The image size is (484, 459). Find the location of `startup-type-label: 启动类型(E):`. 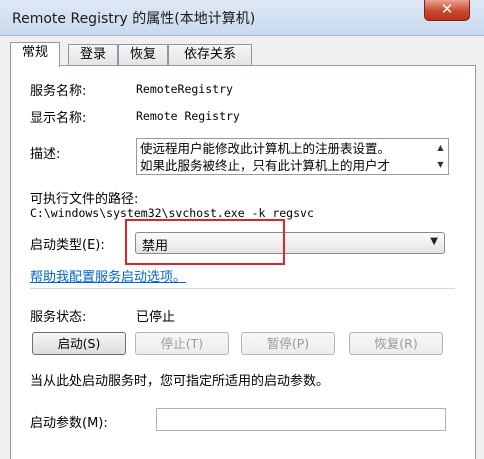

startup-type-label: 启动类型(E): is located at coordinates (67, 245).